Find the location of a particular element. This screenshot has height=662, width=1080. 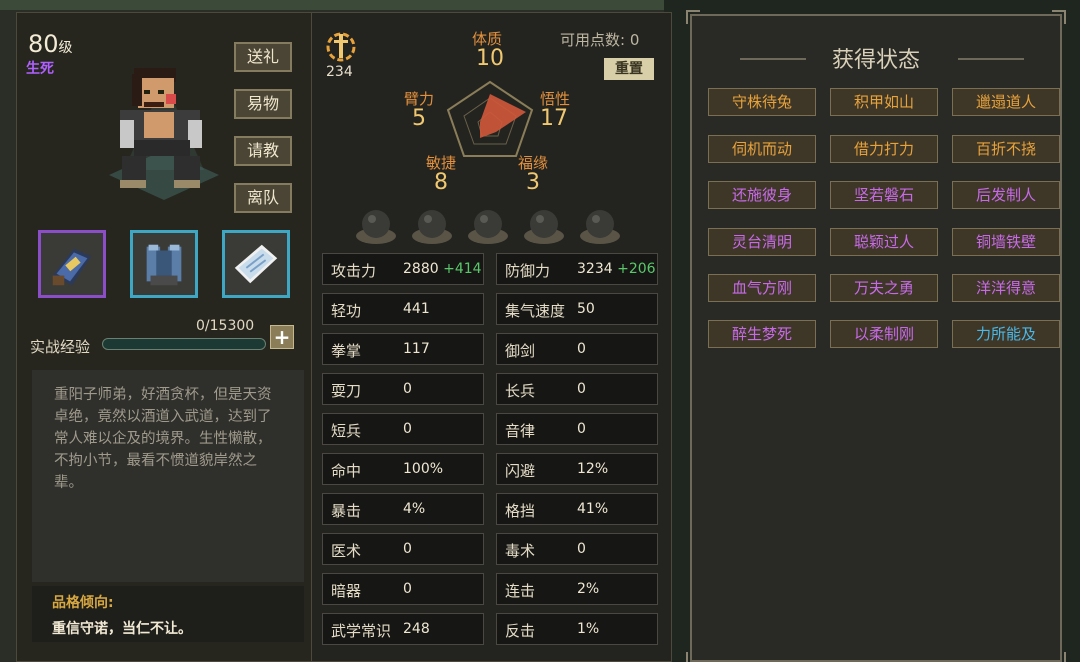

stat-label: 长兵 is located at coordinates (520, 391).